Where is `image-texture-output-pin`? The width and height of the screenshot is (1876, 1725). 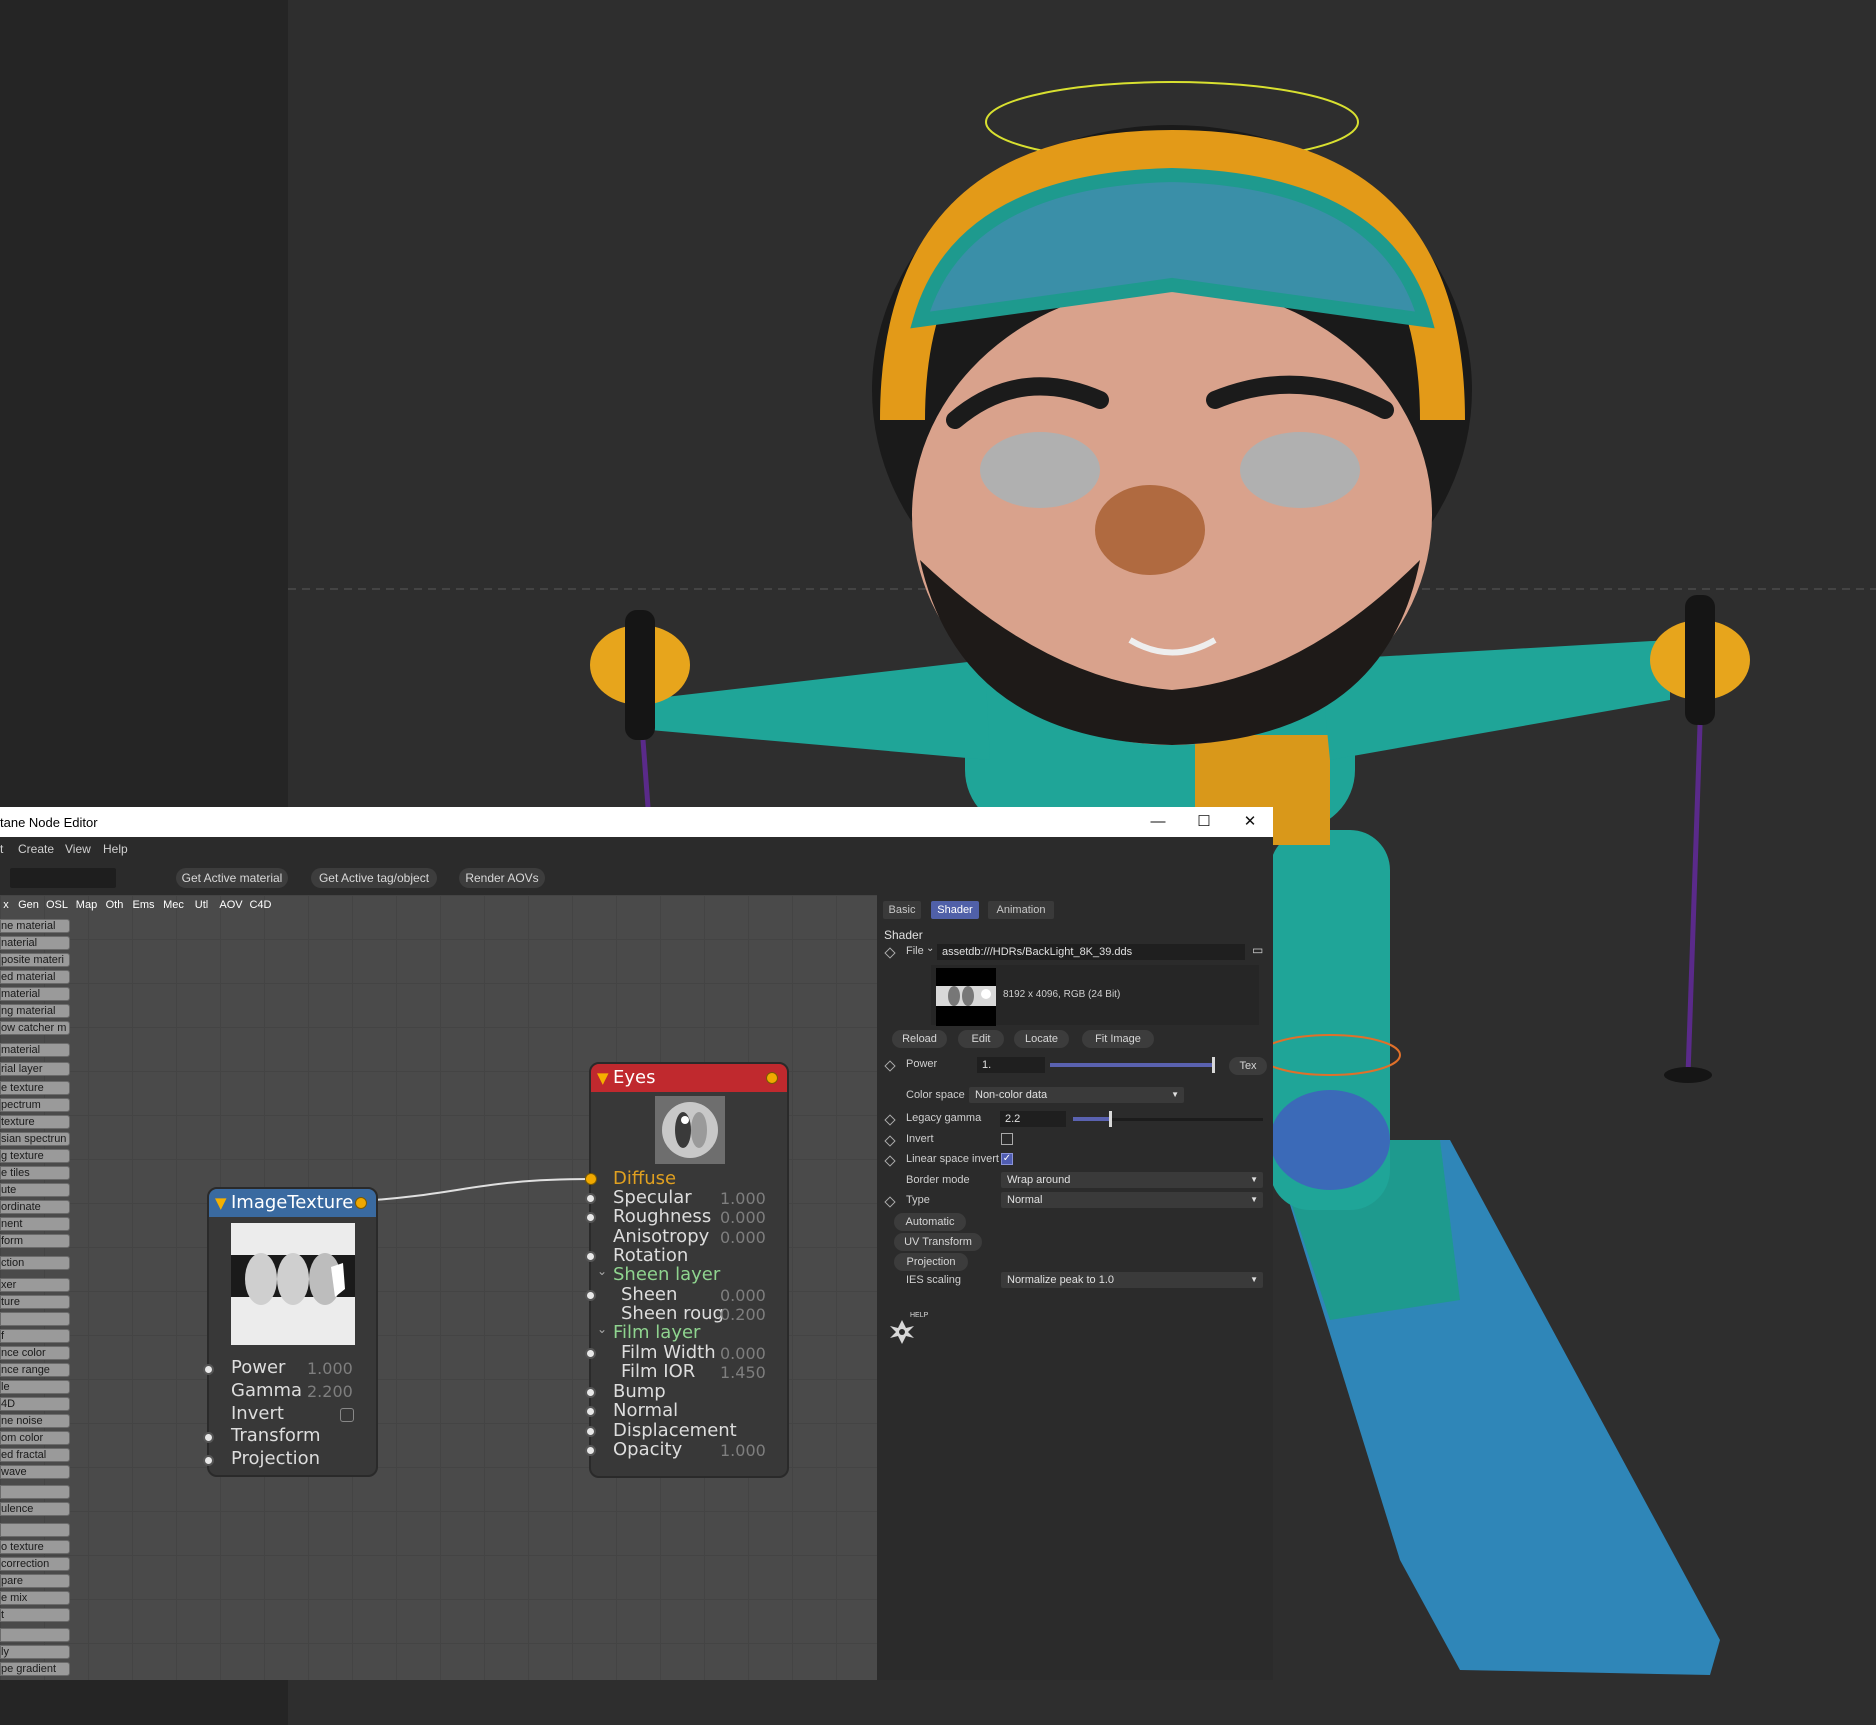
image-texture-output-pin is located at coordinates (361, 1203).